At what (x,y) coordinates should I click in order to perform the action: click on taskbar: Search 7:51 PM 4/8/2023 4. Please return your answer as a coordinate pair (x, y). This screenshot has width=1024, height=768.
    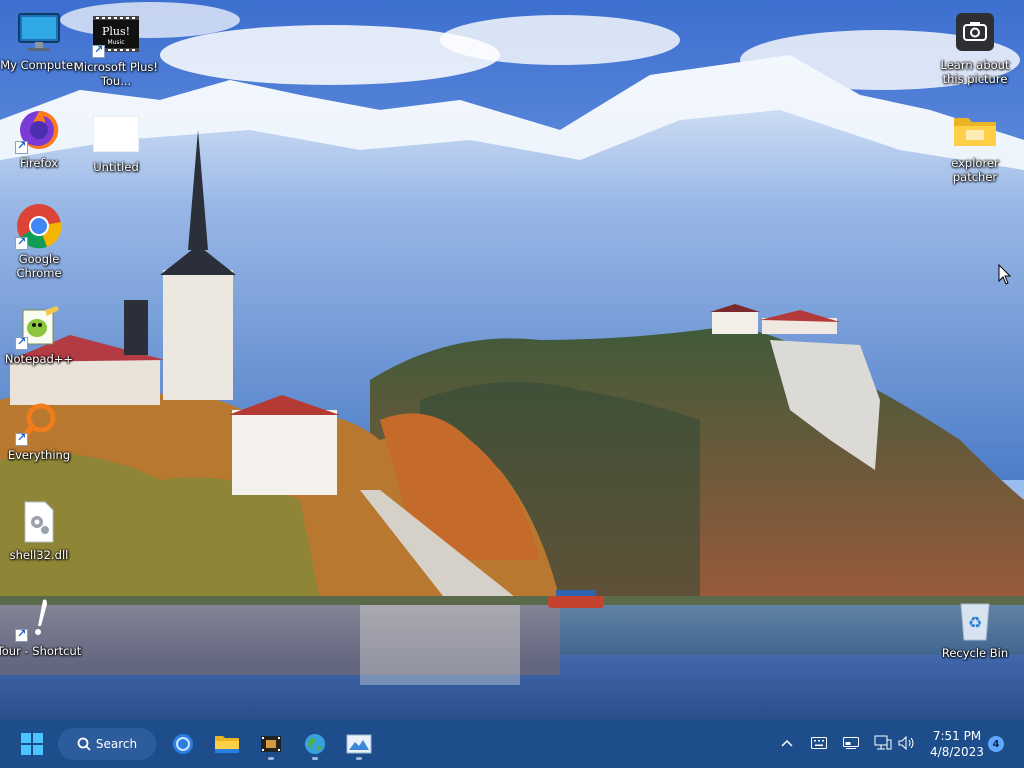
    Looking at the image, I should click on (512, 744).